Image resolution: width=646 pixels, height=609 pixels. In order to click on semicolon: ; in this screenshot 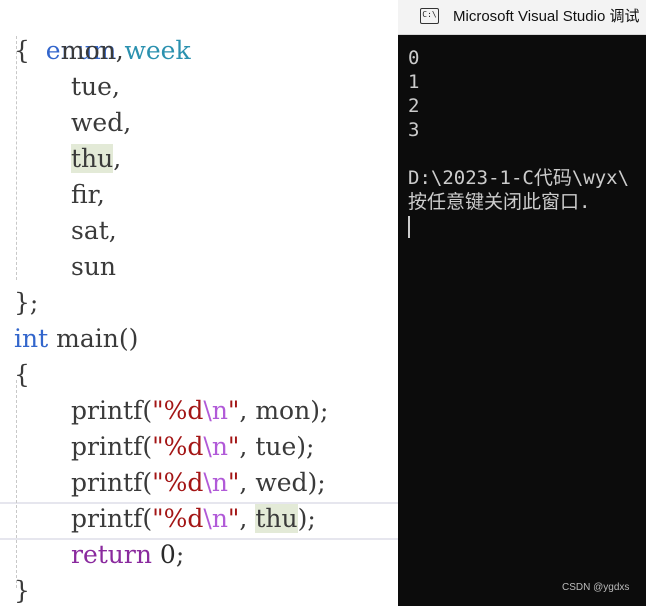, I will do `click(180, 554)`.